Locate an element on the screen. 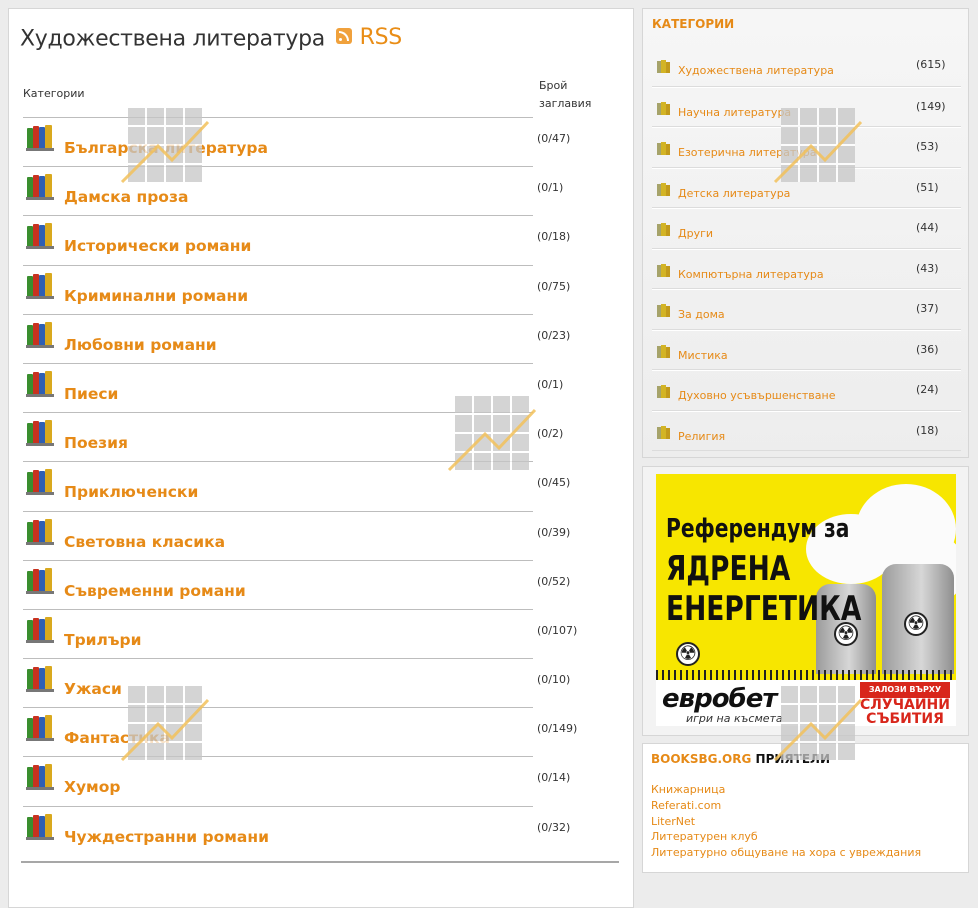  ad-brand-logo: евробет is located at coordinates (719, 699).